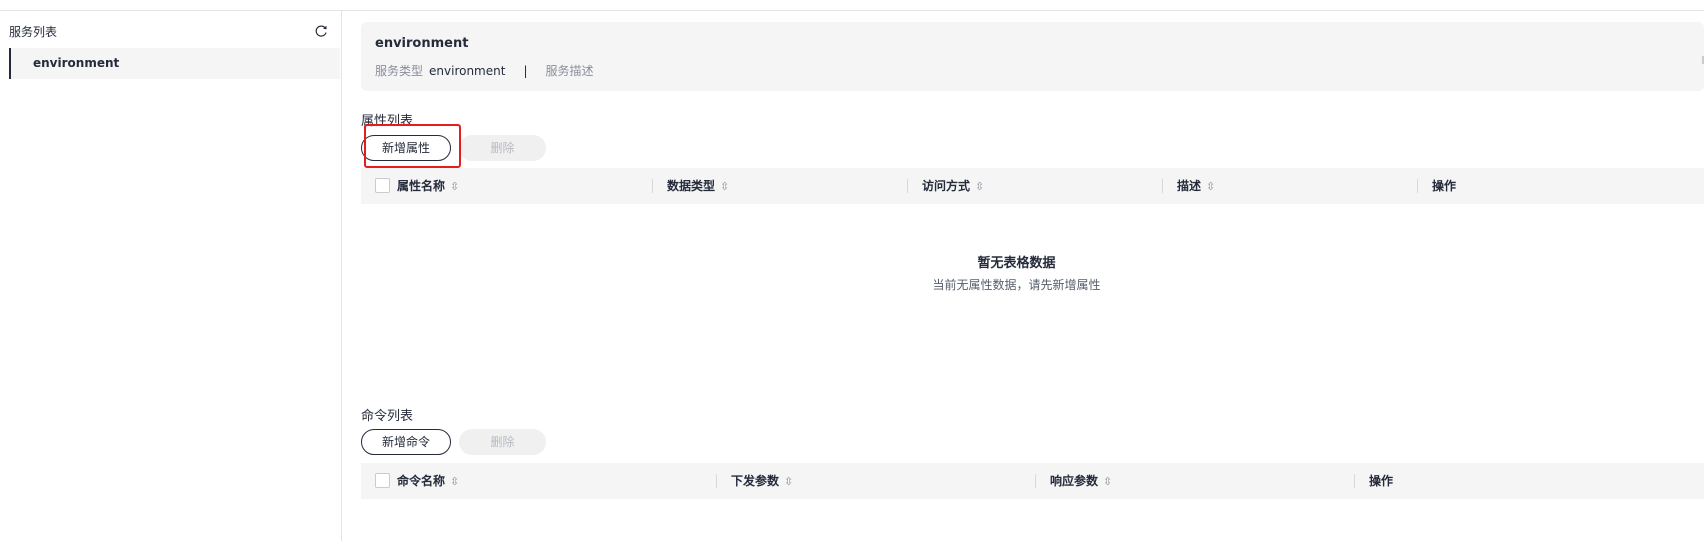  I want to click on empty-title: 暂无表格数据, so click(1016, 263).